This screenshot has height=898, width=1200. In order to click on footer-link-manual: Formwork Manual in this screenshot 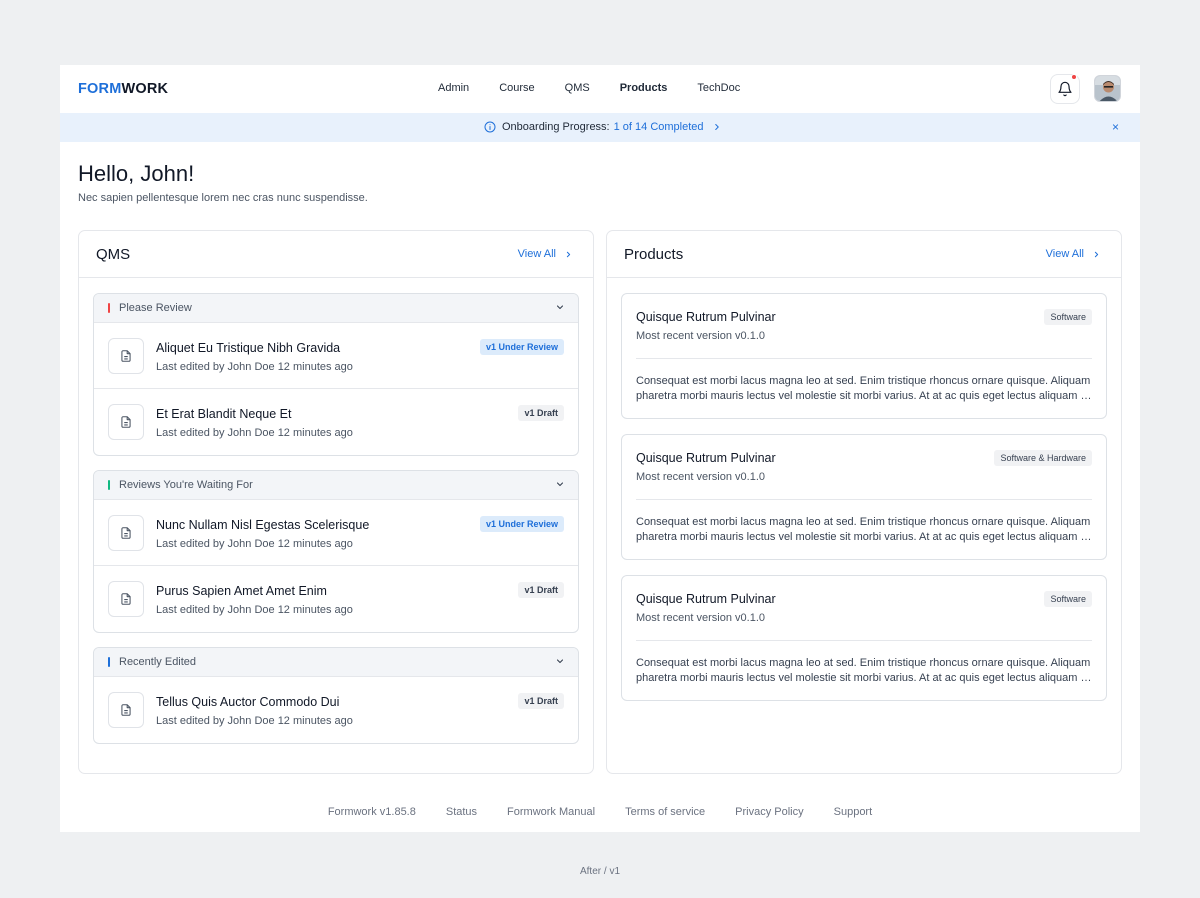, I will do `click(551, 812)`.